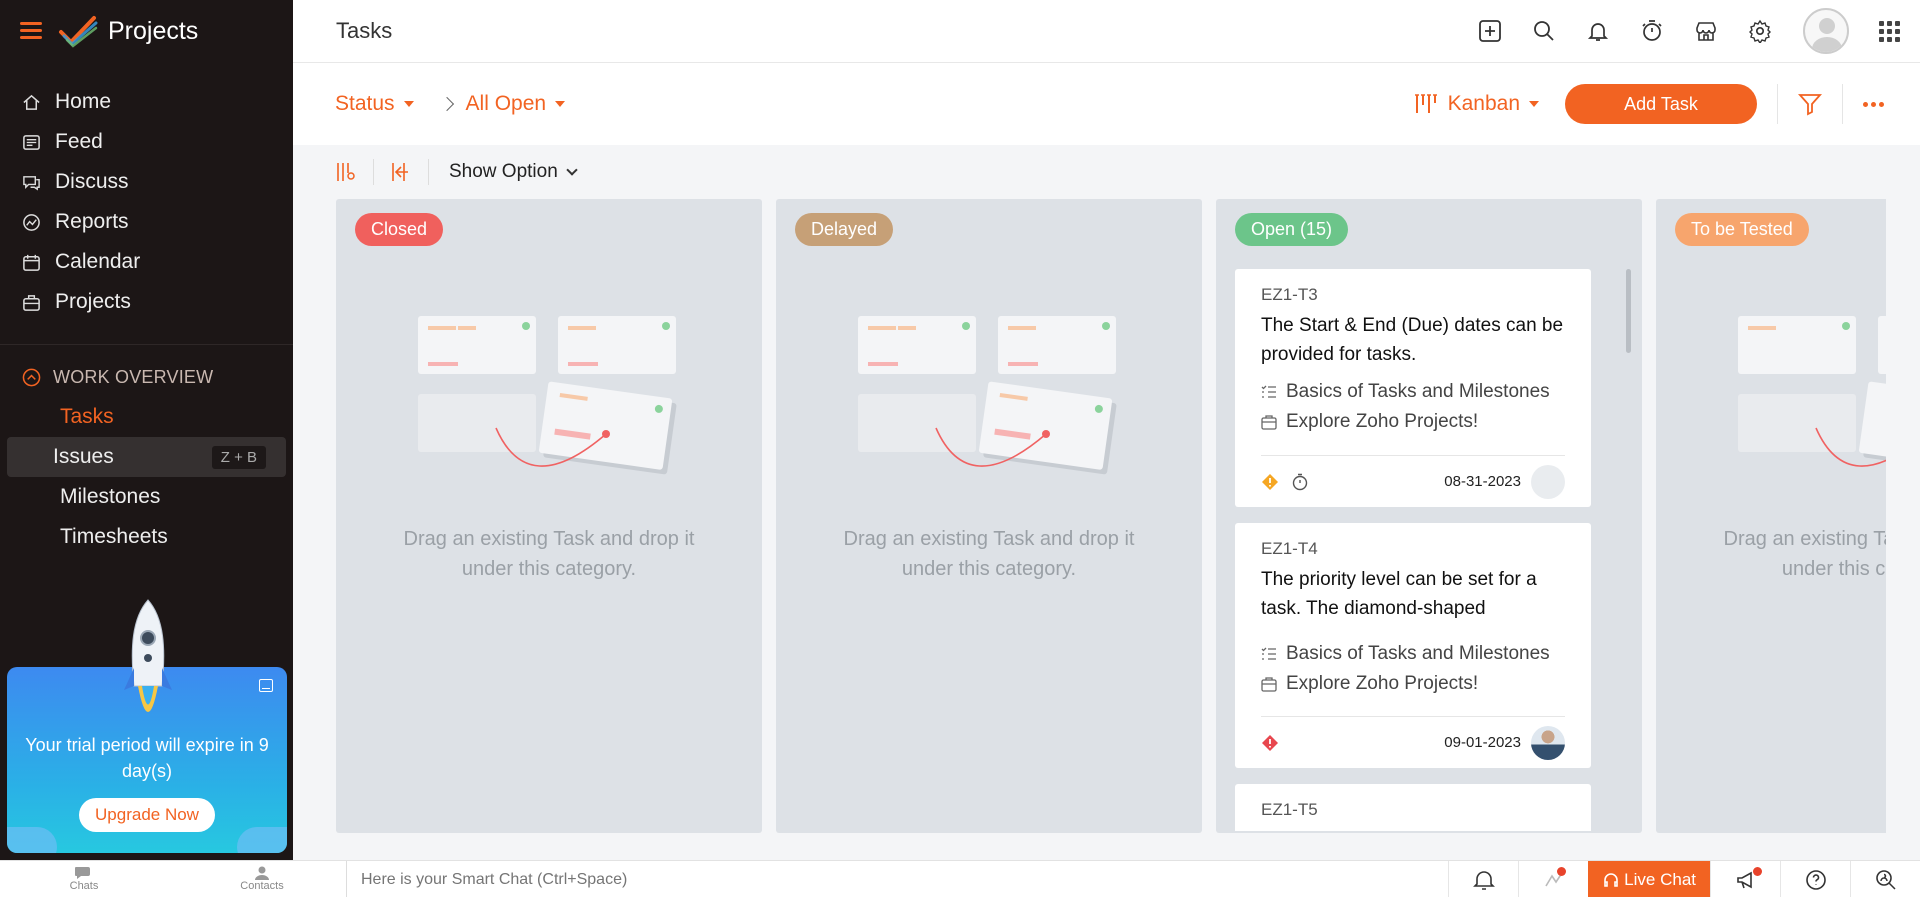 This screenshot has height=897, width=1920. What do you see at coordinates (1289, 809) in the screenshot?
I see `task-id: EZ1-T5` at bounding box center [1289, 809].